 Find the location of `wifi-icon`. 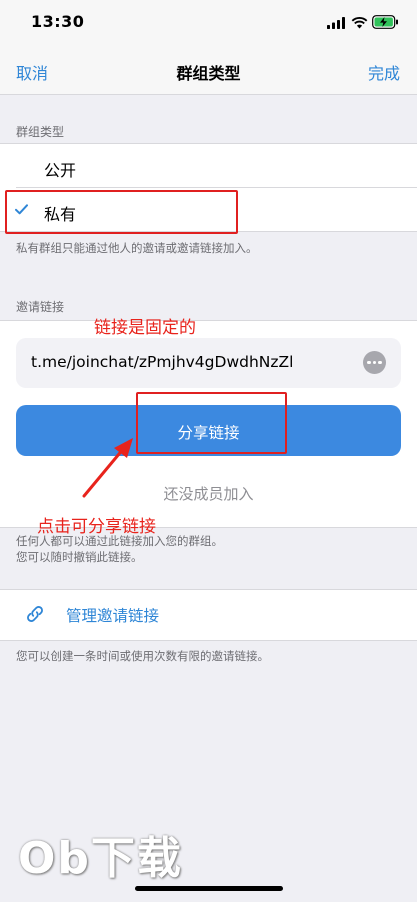

wifi-icon is located at coordinates (359, 22).